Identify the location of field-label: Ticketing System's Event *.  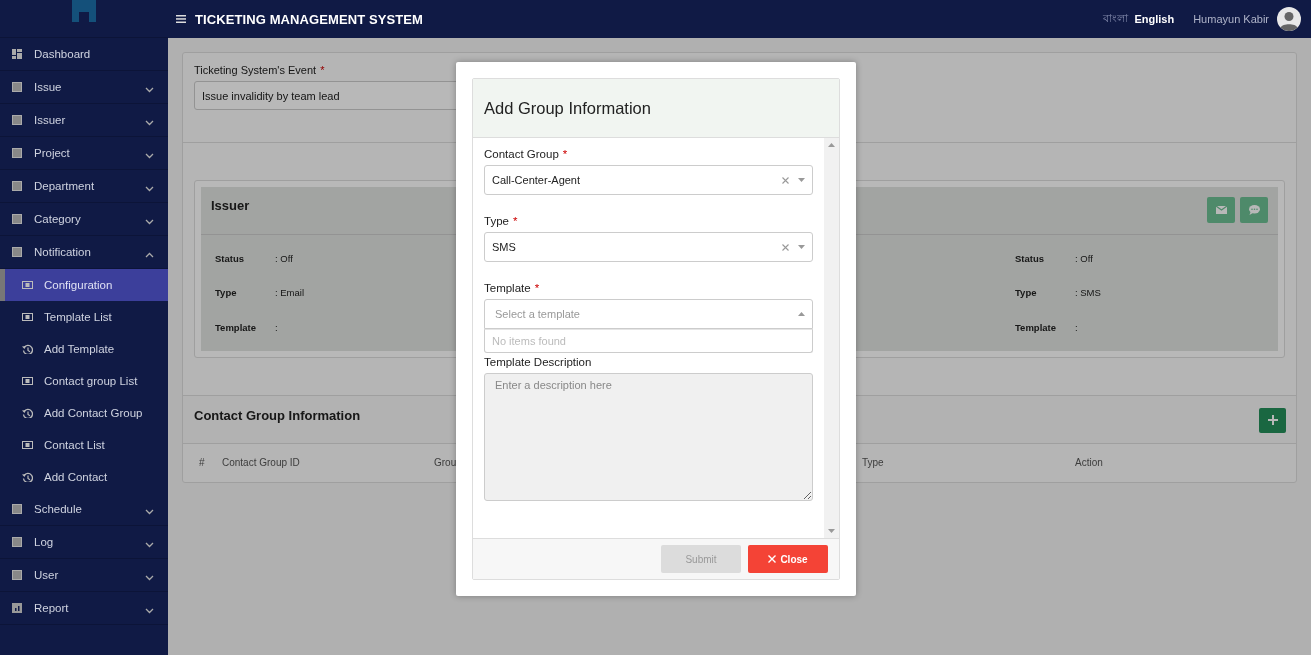
(260, 70).